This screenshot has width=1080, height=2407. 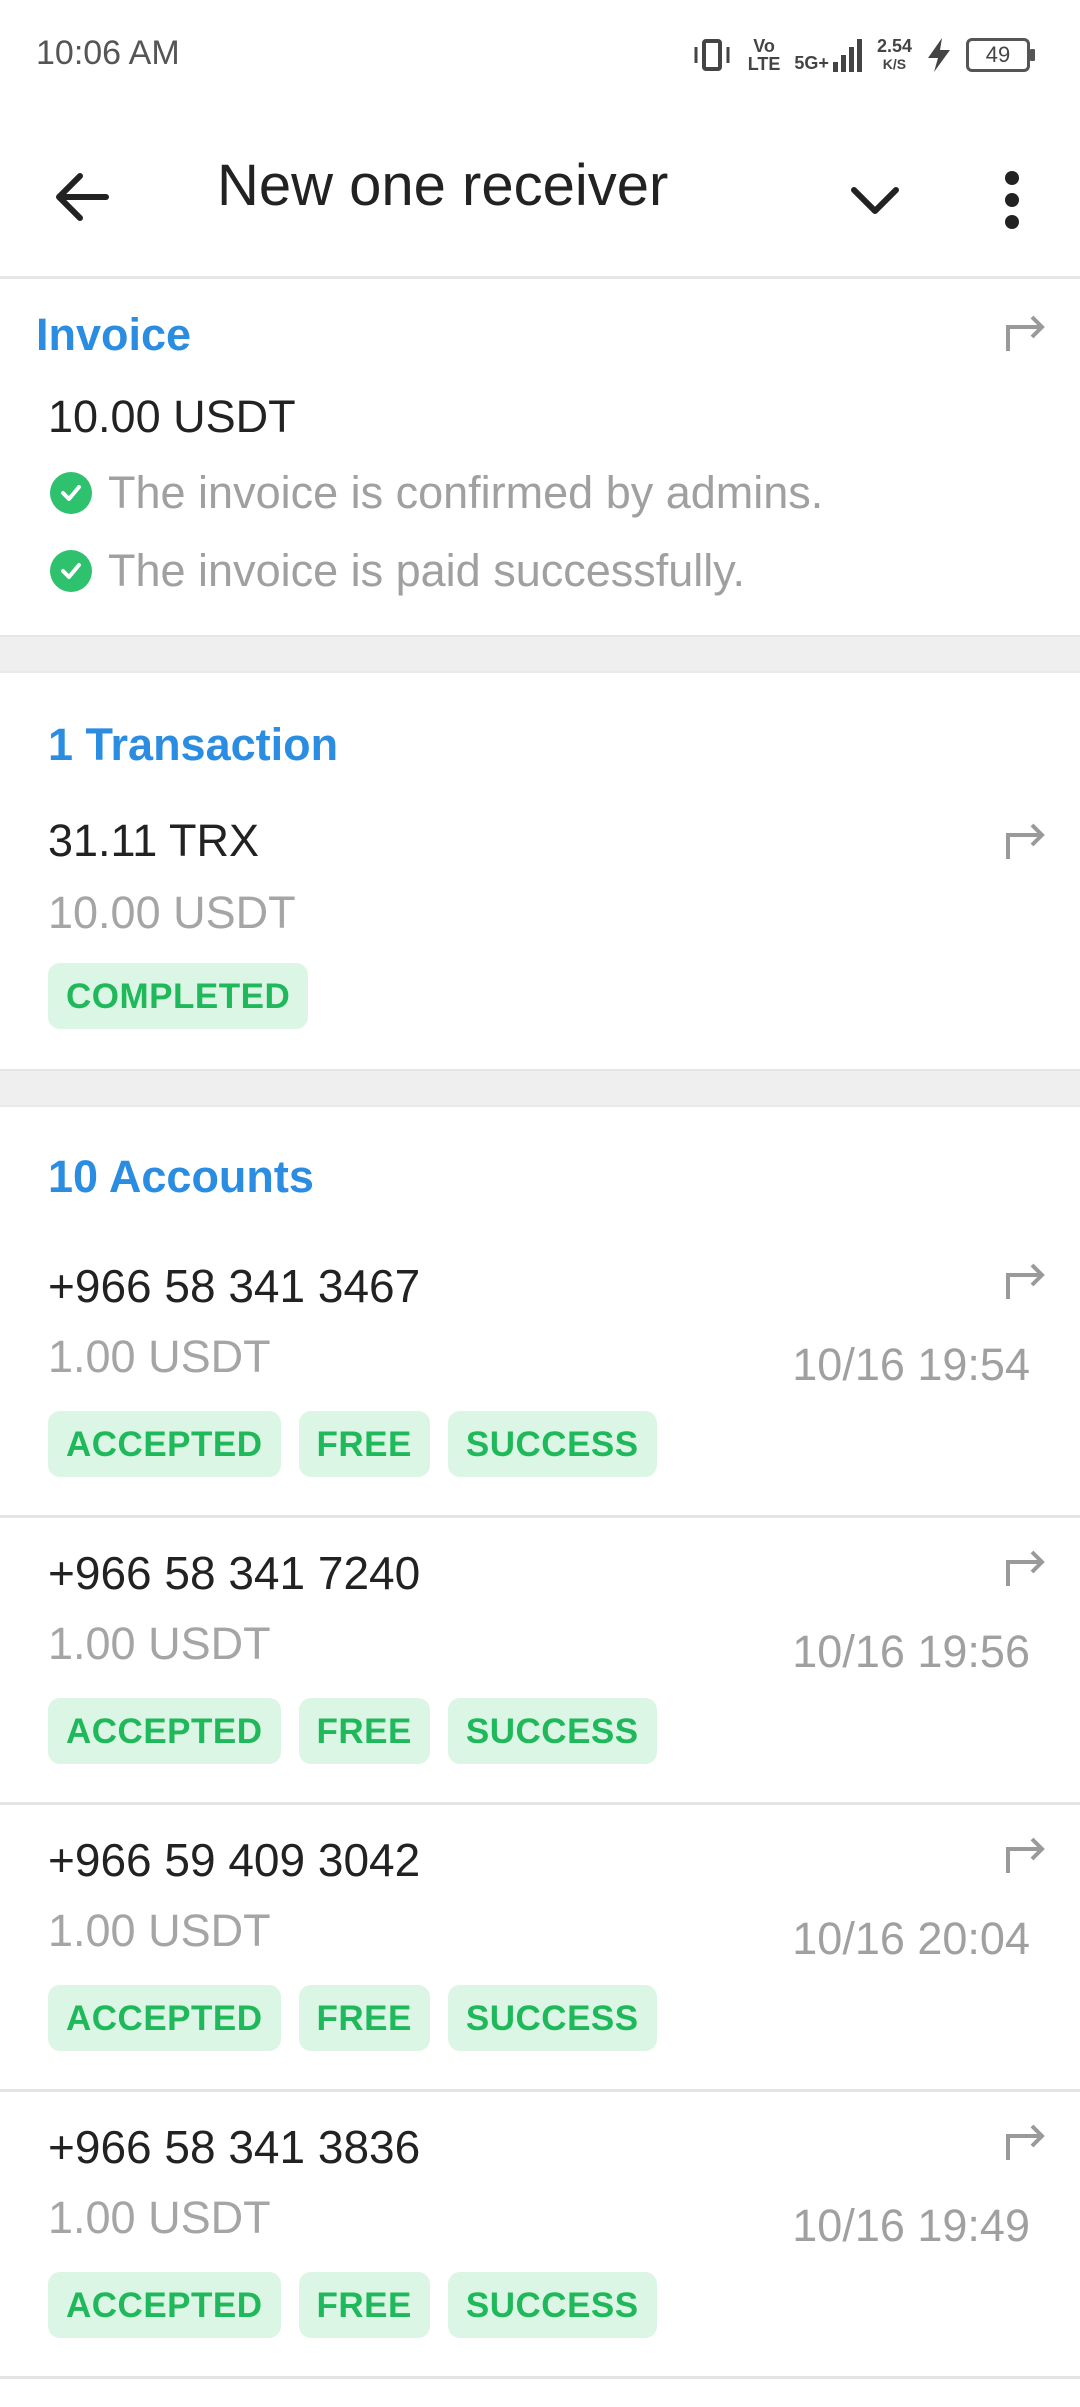 What do you see at coordinates (712, 55) in the screenshot?
I see `vibrate-icon` at bounding box center [712, 55].